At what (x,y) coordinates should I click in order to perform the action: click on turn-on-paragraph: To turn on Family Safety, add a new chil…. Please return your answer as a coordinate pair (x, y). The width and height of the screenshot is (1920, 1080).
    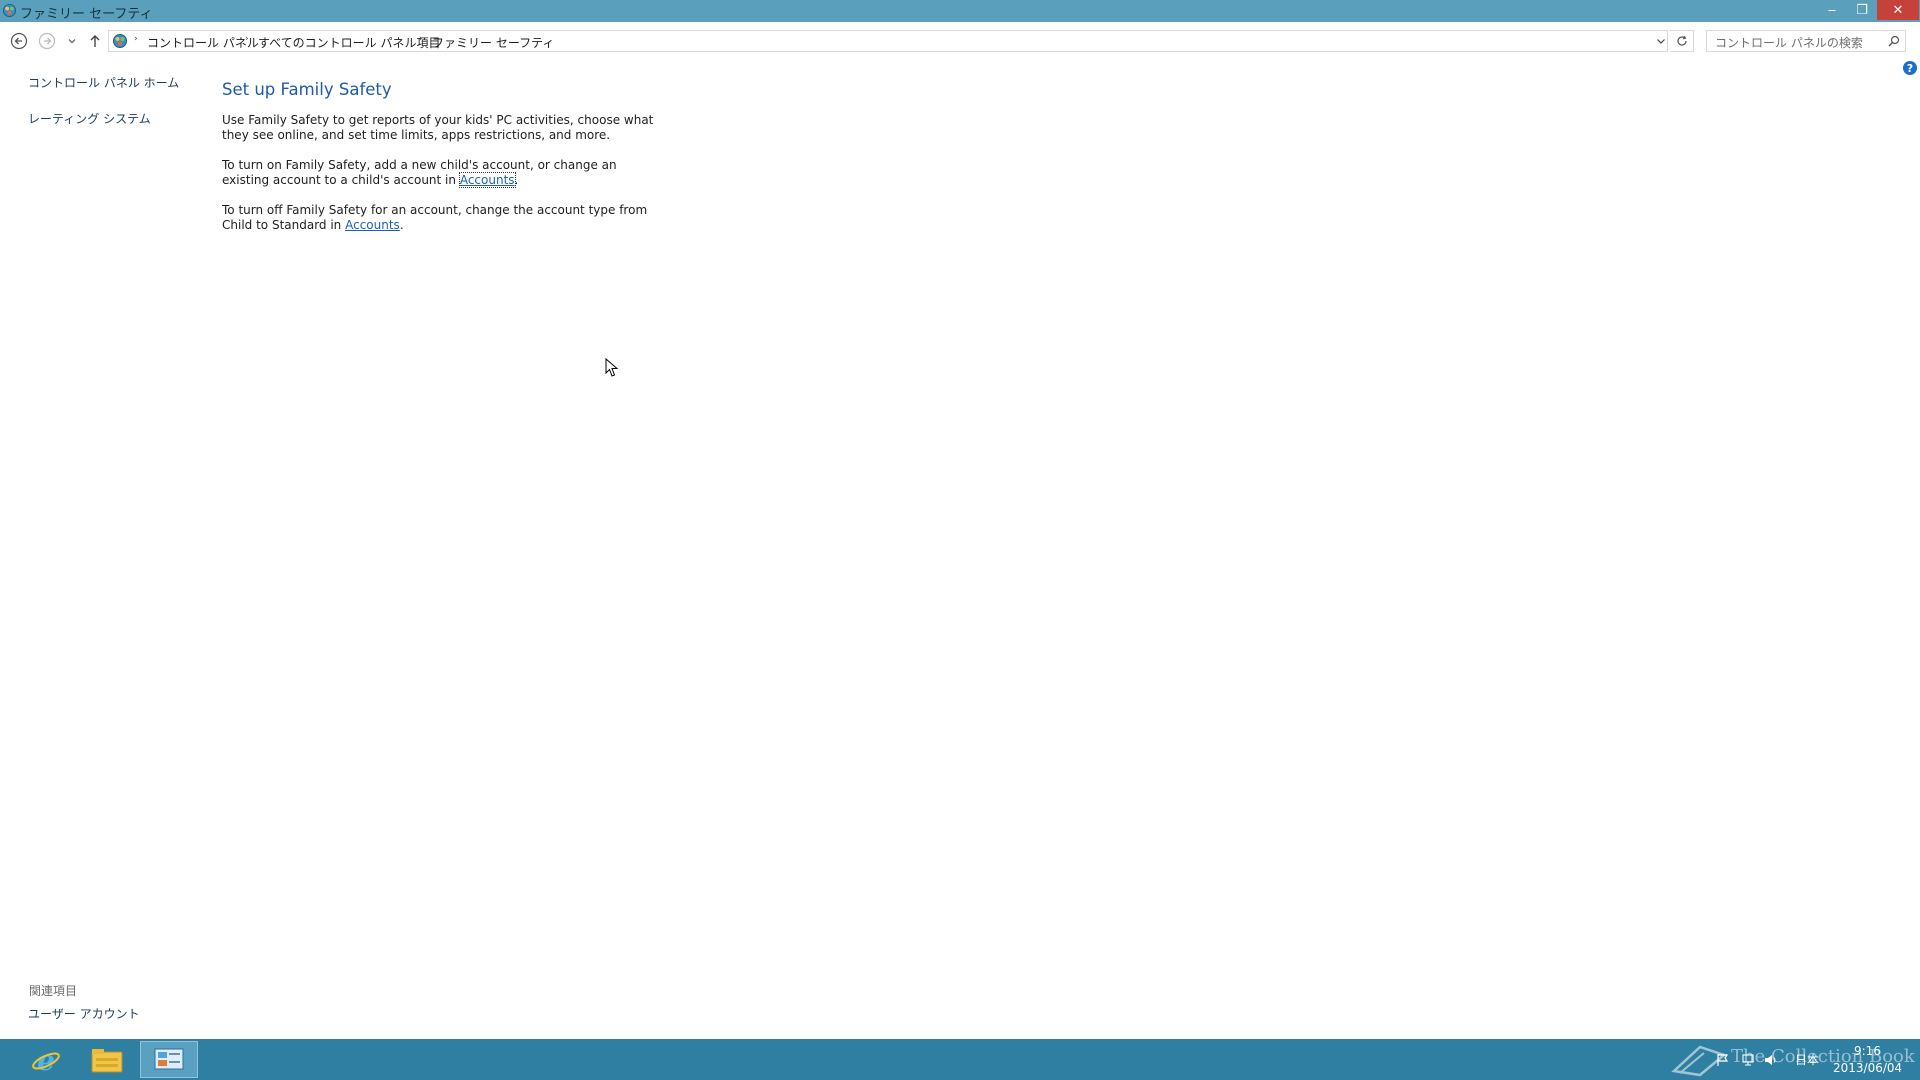
    Looking at the image, I should click on (442, 173).